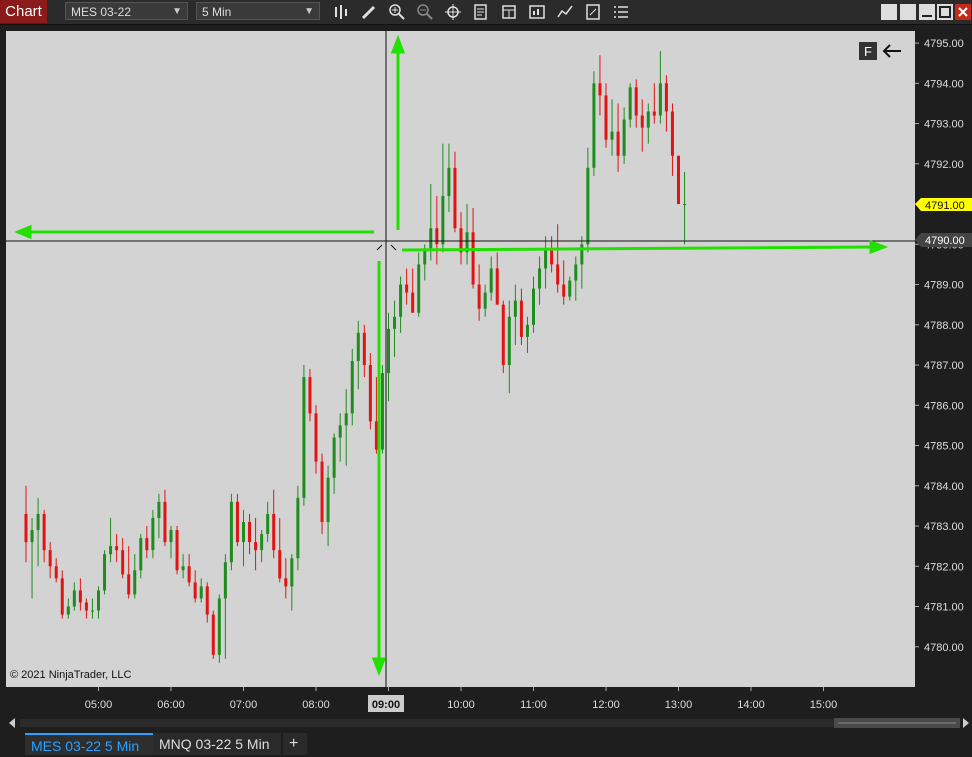 The height and width of the screenshot is (757, 972). Describe the element at coordinates (89, 744) in the screenshot. I see `tab-mes: MES 03-22 5 Min` at that location.